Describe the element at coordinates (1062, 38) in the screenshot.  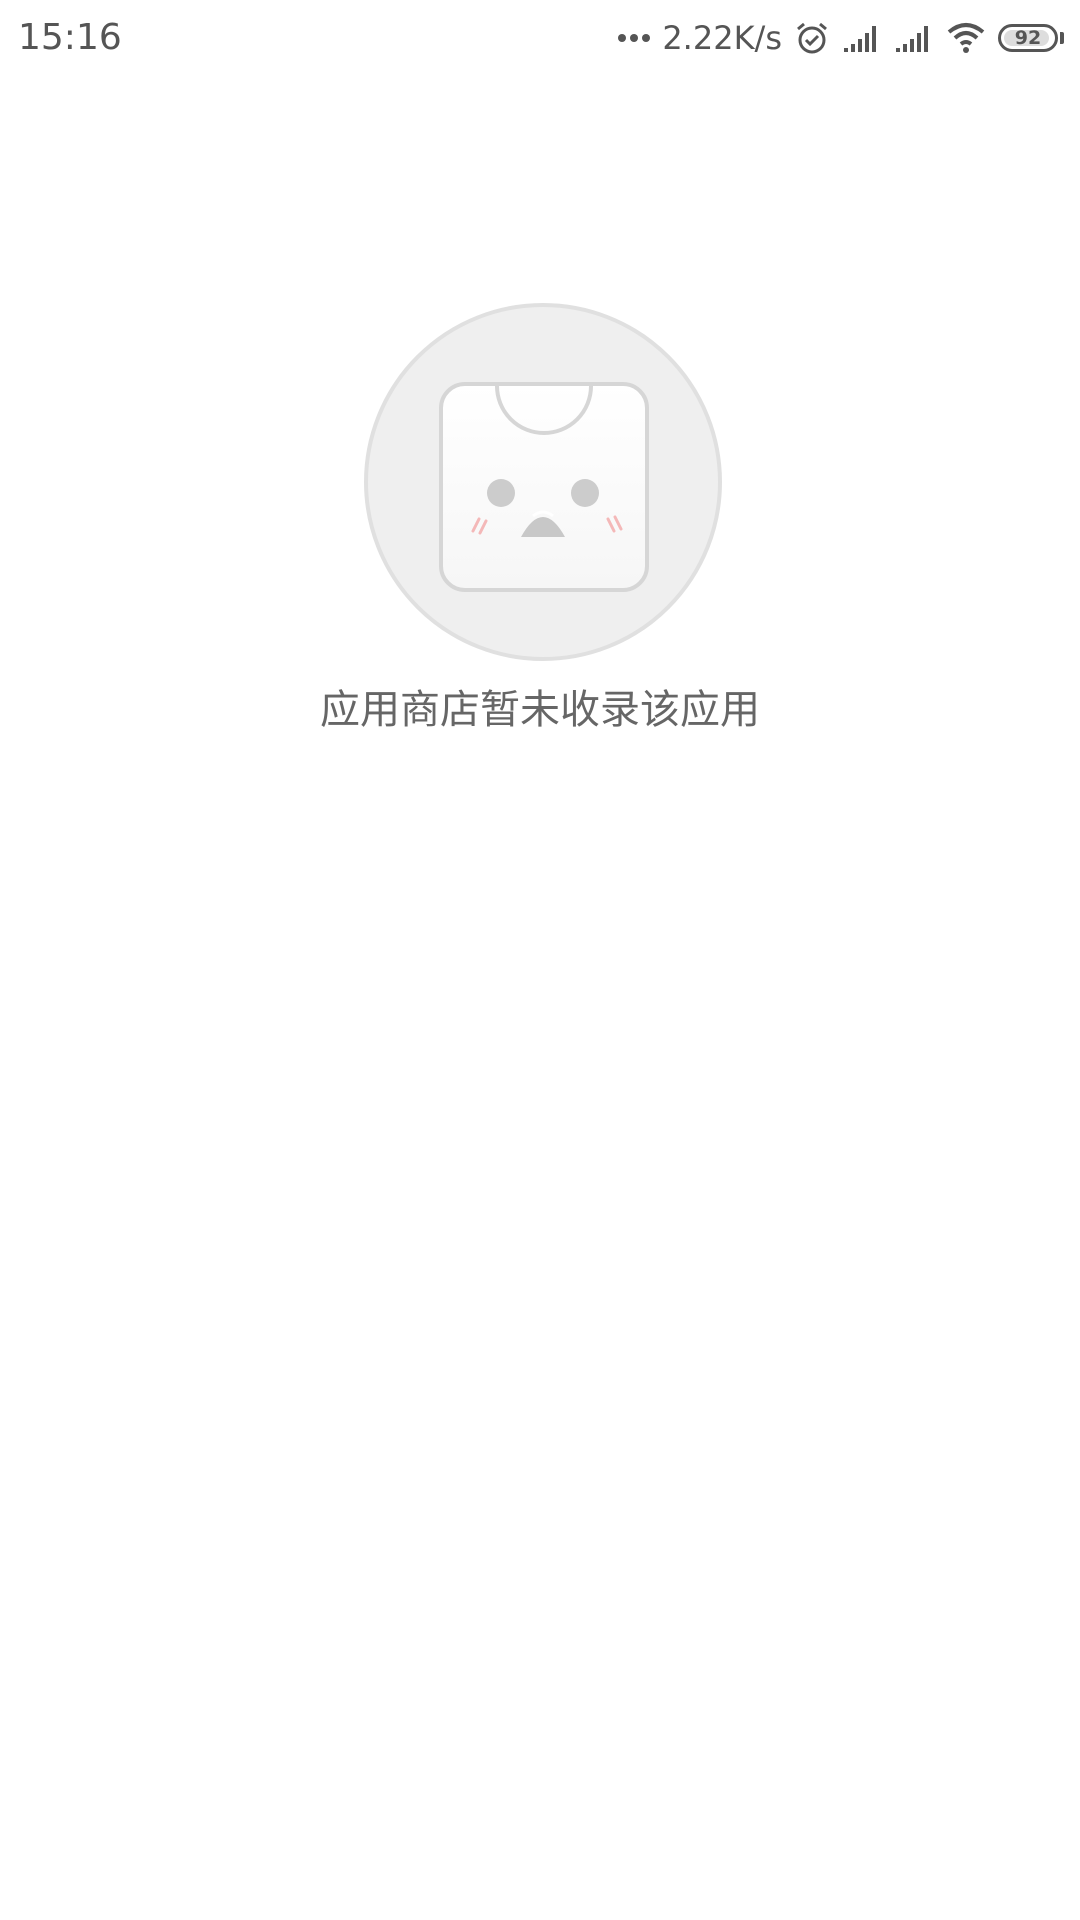
I see `battery-tip` at that location.